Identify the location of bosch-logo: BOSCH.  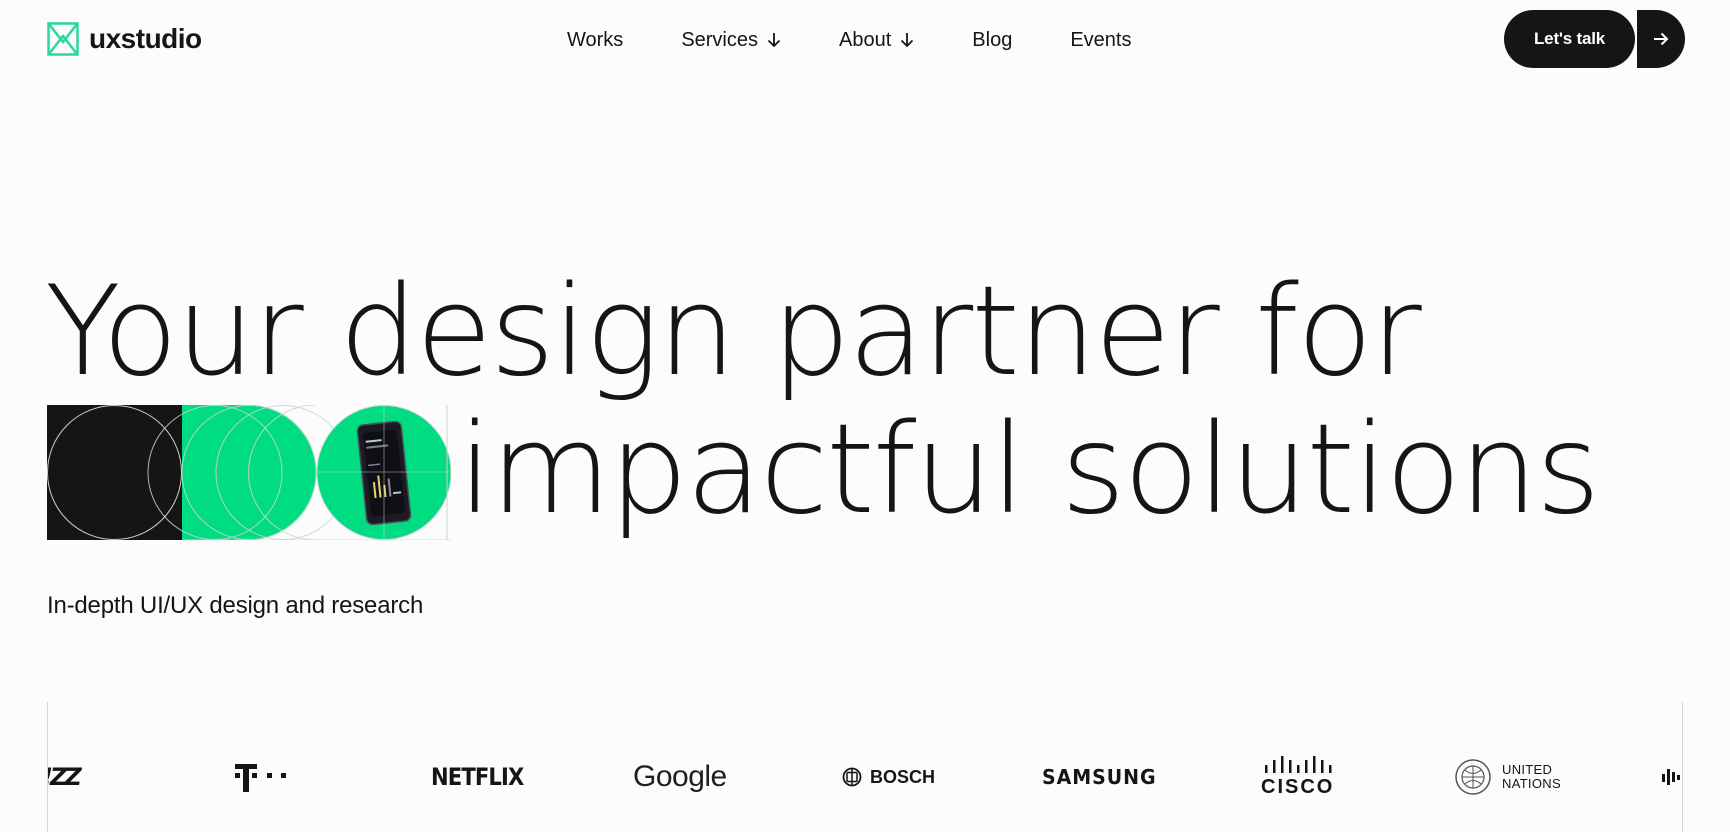
(888, 777).